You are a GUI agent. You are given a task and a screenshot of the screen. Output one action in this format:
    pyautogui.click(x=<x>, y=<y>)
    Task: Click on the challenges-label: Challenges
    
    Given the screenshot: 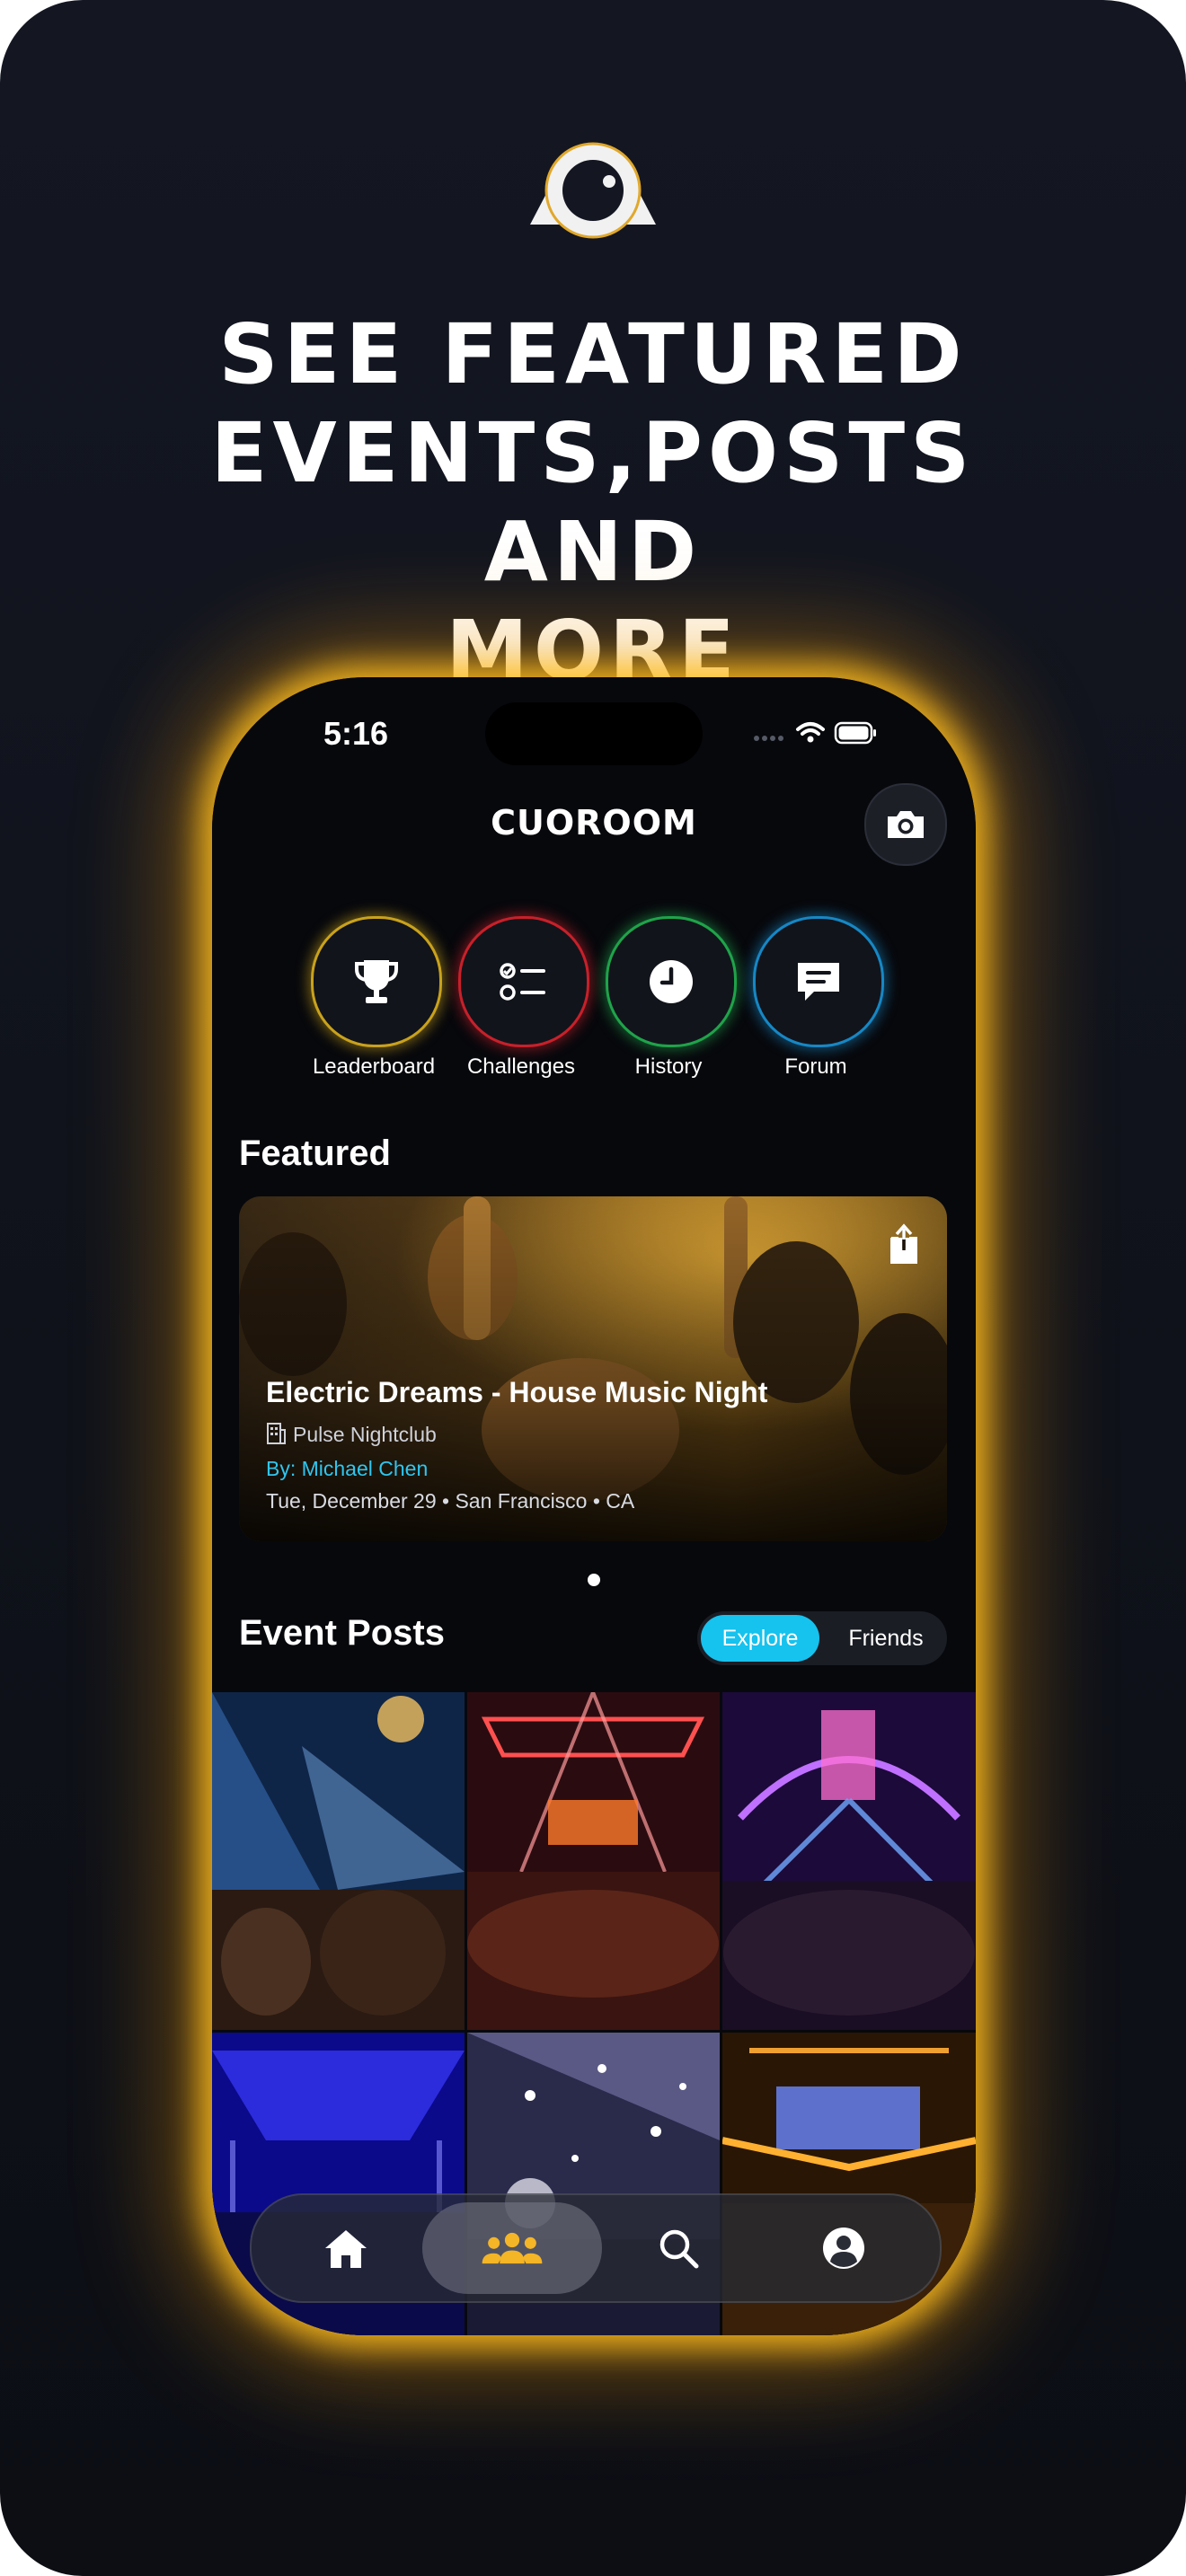 What is the action you would take?
    pyautogui.click(x=521, y=1066)
    